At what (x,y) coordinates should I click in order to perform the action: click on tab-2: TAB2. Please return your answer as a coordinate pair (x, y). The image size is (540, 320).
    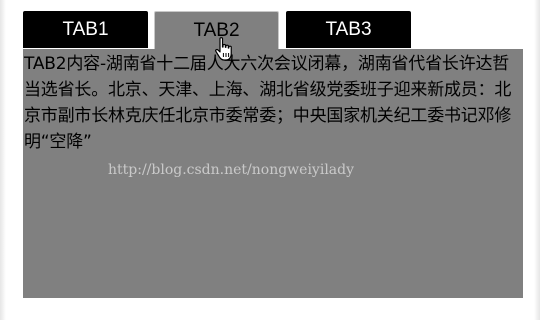
    Looking at the image, I should click on (216, 30).